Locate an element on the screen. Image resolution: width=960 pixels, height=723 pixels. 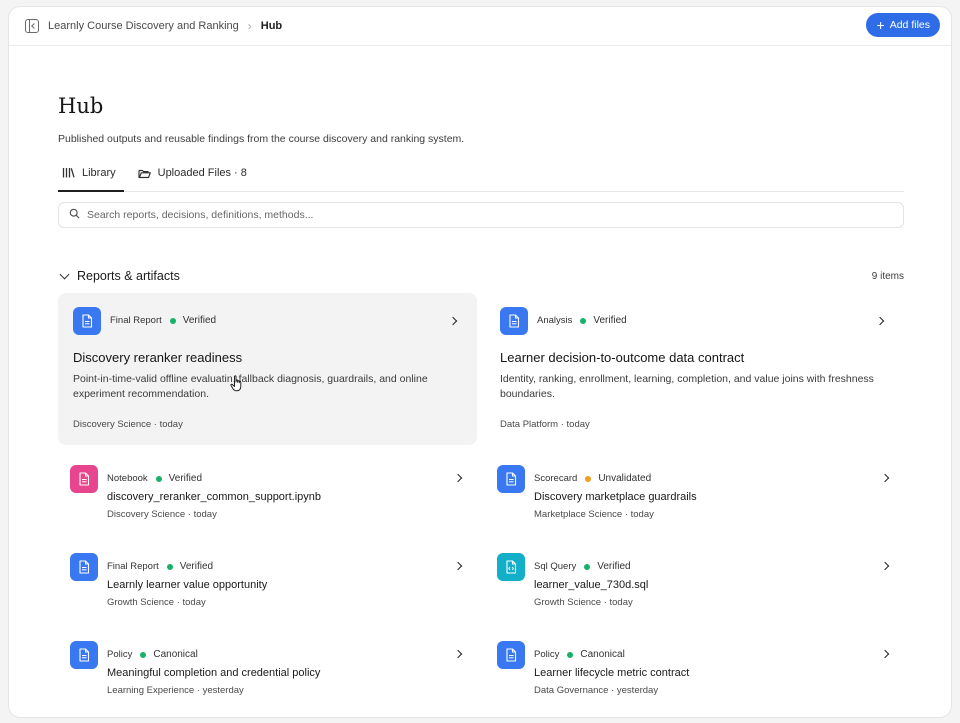
search-icon is located at coordinates (74, 215).